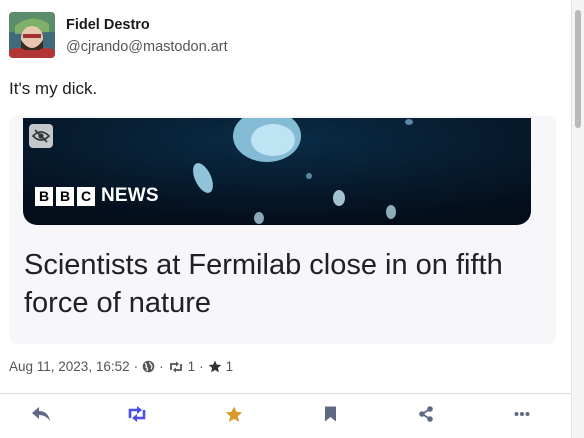  Describe the element at coordinates (578, 69) in the screenshot. I see `scrollbar-thumb` at that location.